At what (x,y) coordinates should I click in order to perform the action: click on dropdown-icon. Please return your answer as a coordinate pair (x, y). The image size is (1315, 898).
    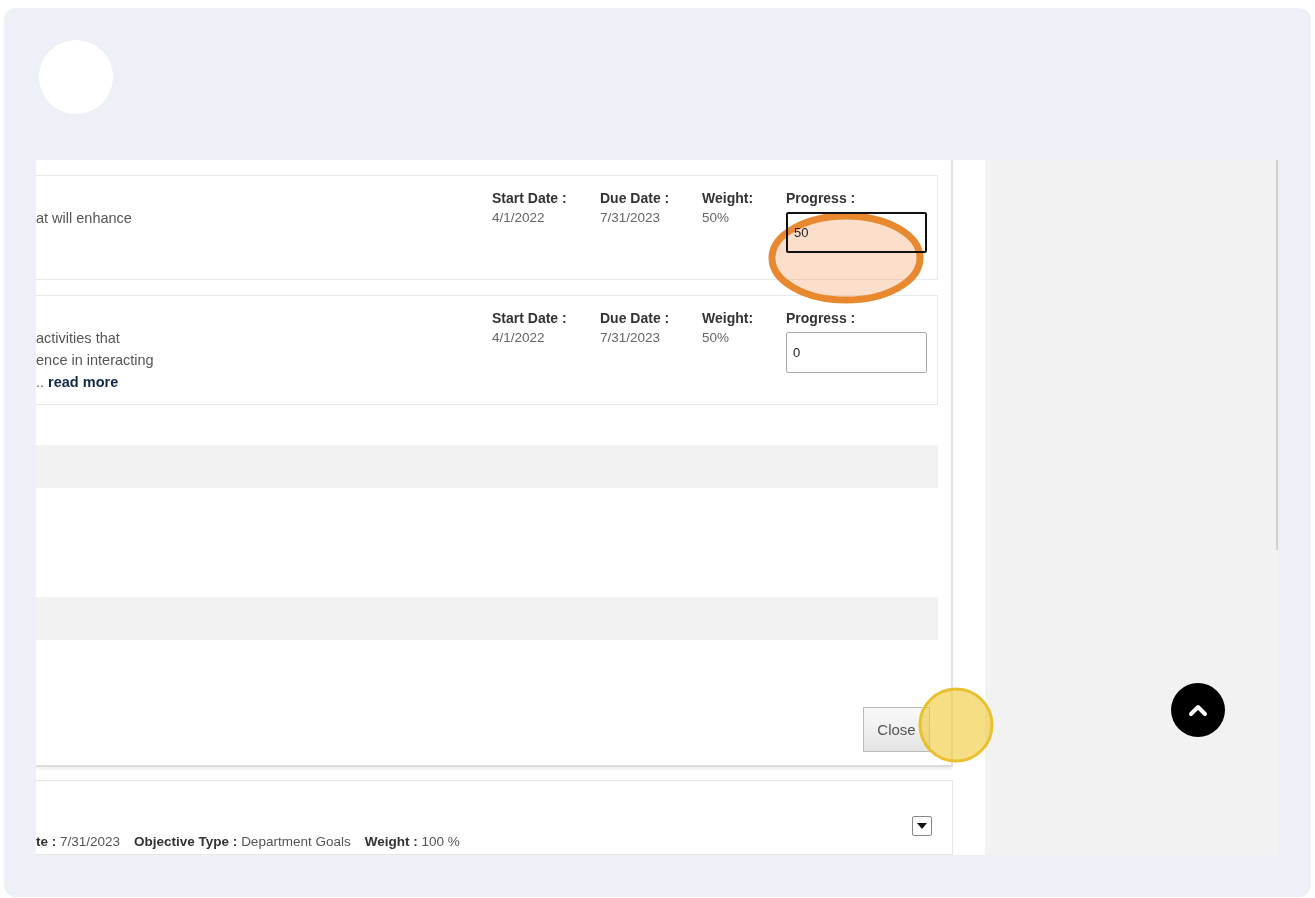
    Looking at the image, I should click on (922, 826).